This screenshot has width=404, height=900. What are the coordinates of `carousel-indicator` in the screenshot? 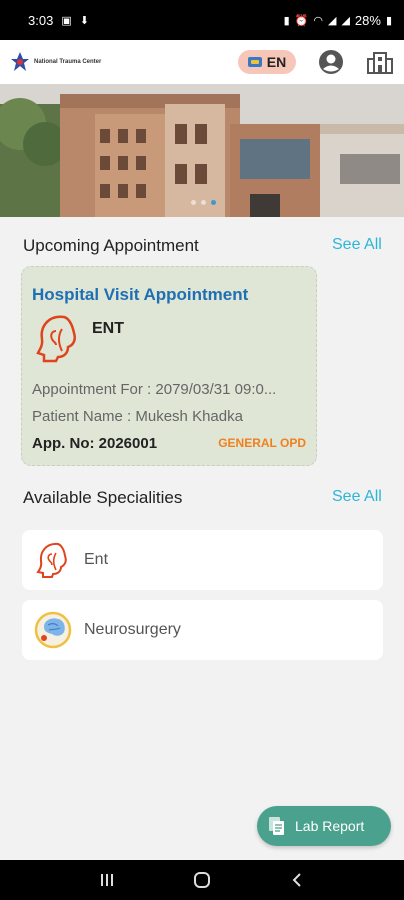 It's located at (203, 202).